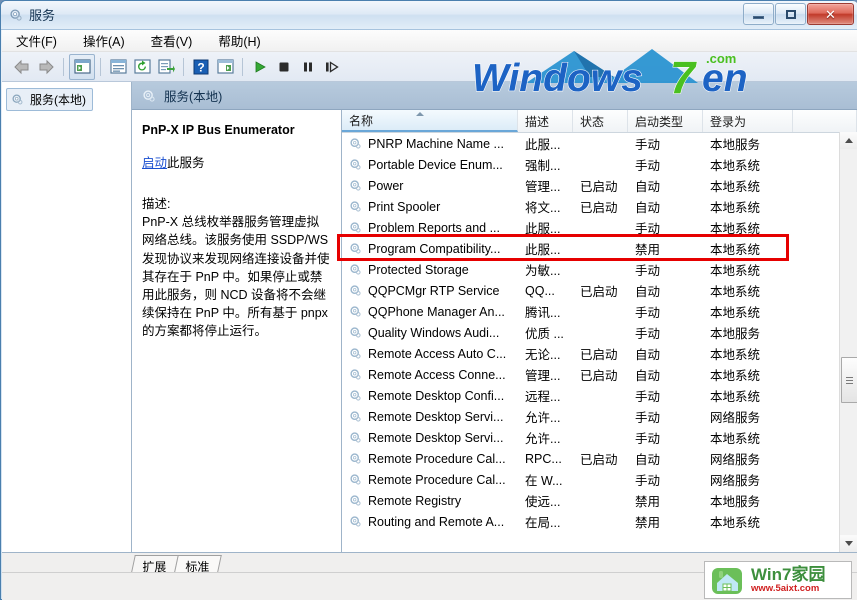 The width and height of the screenshot is (857, 600). I want to click on action-pane-icon, so click(225, 66).